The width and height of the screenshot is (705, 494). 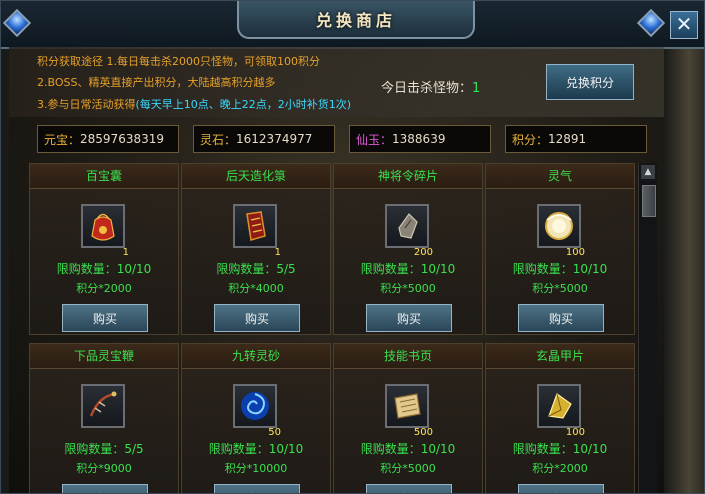 I want to click on item-quantity: 500, so click(x=423, y=432).